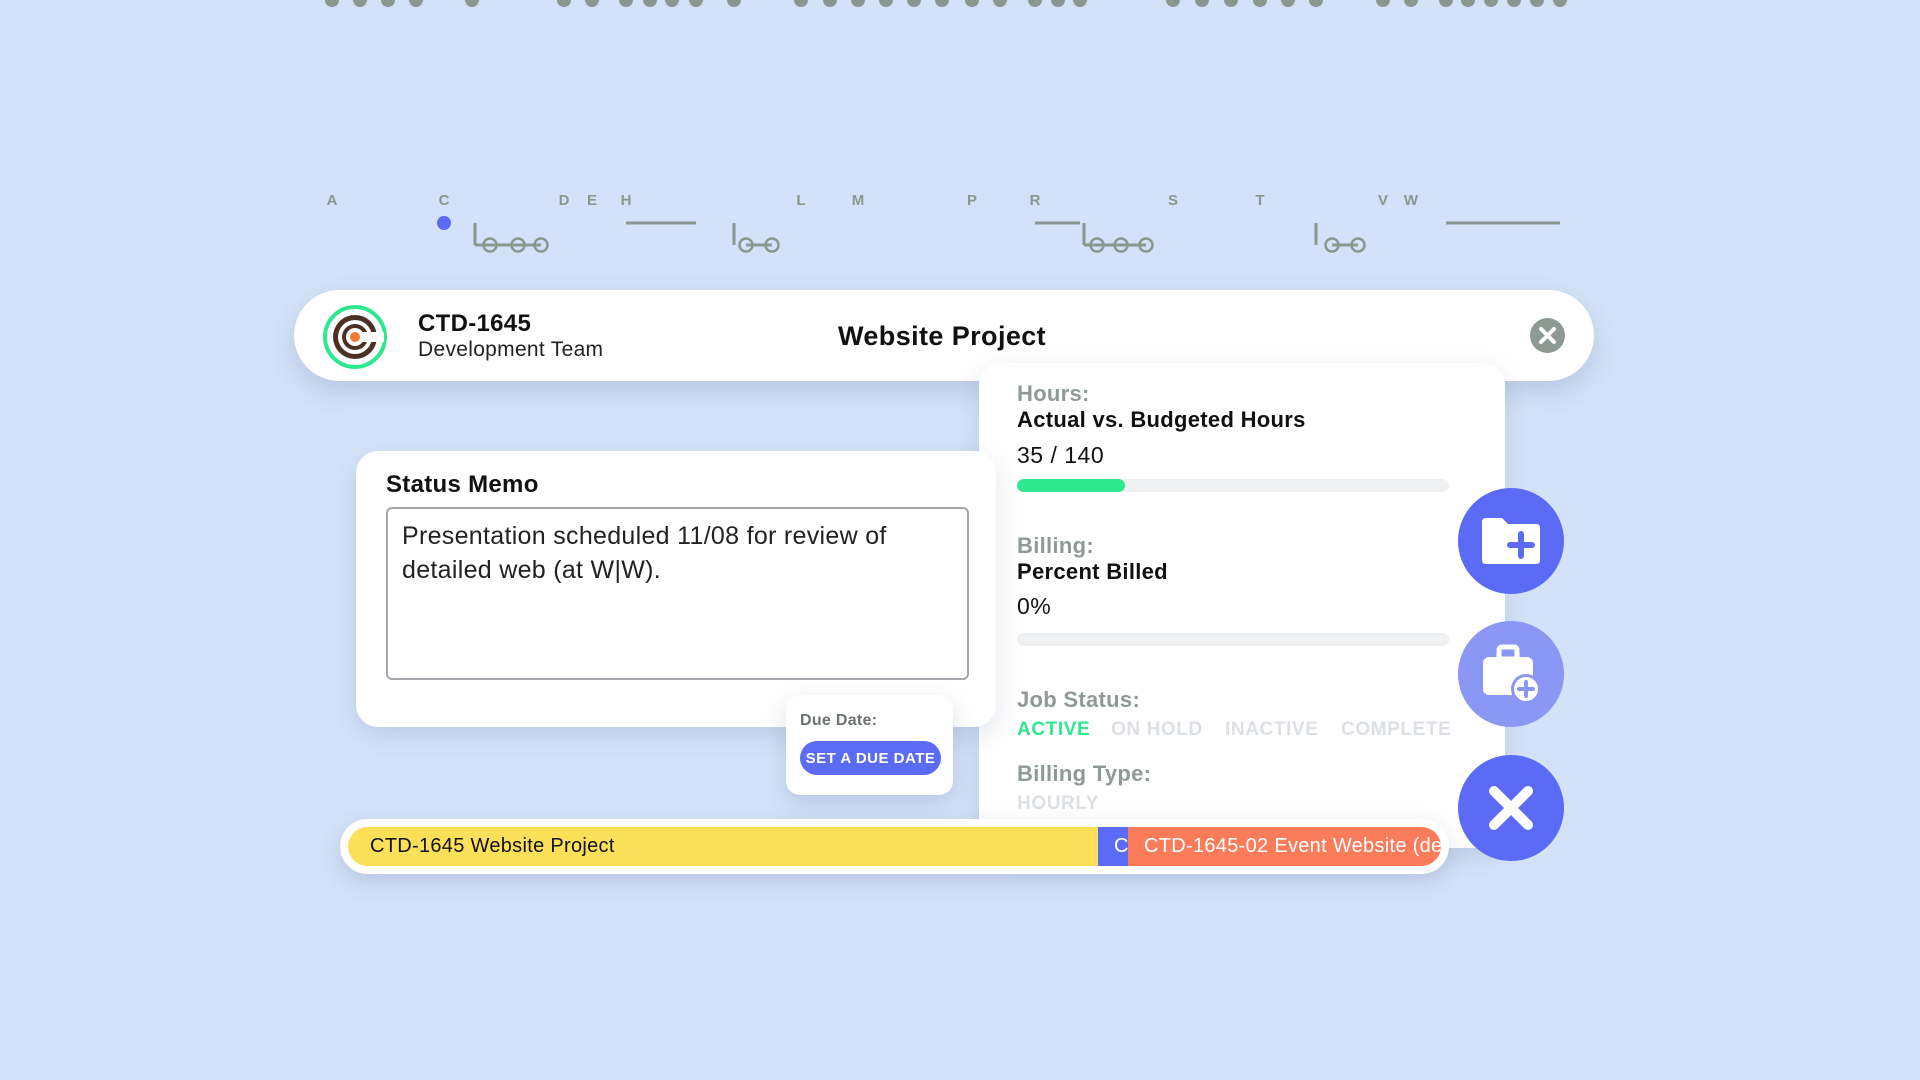  Describe the element at coordinates (1053, 393) in the screenshot. I see `hours-label: Hours:` at that location.